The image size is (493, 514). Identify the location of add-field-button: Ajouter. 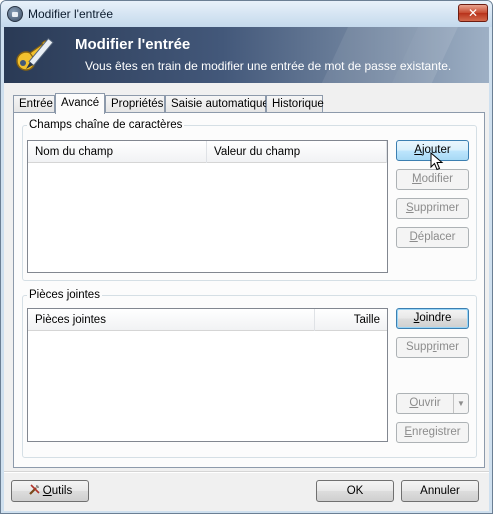
(432, 150).